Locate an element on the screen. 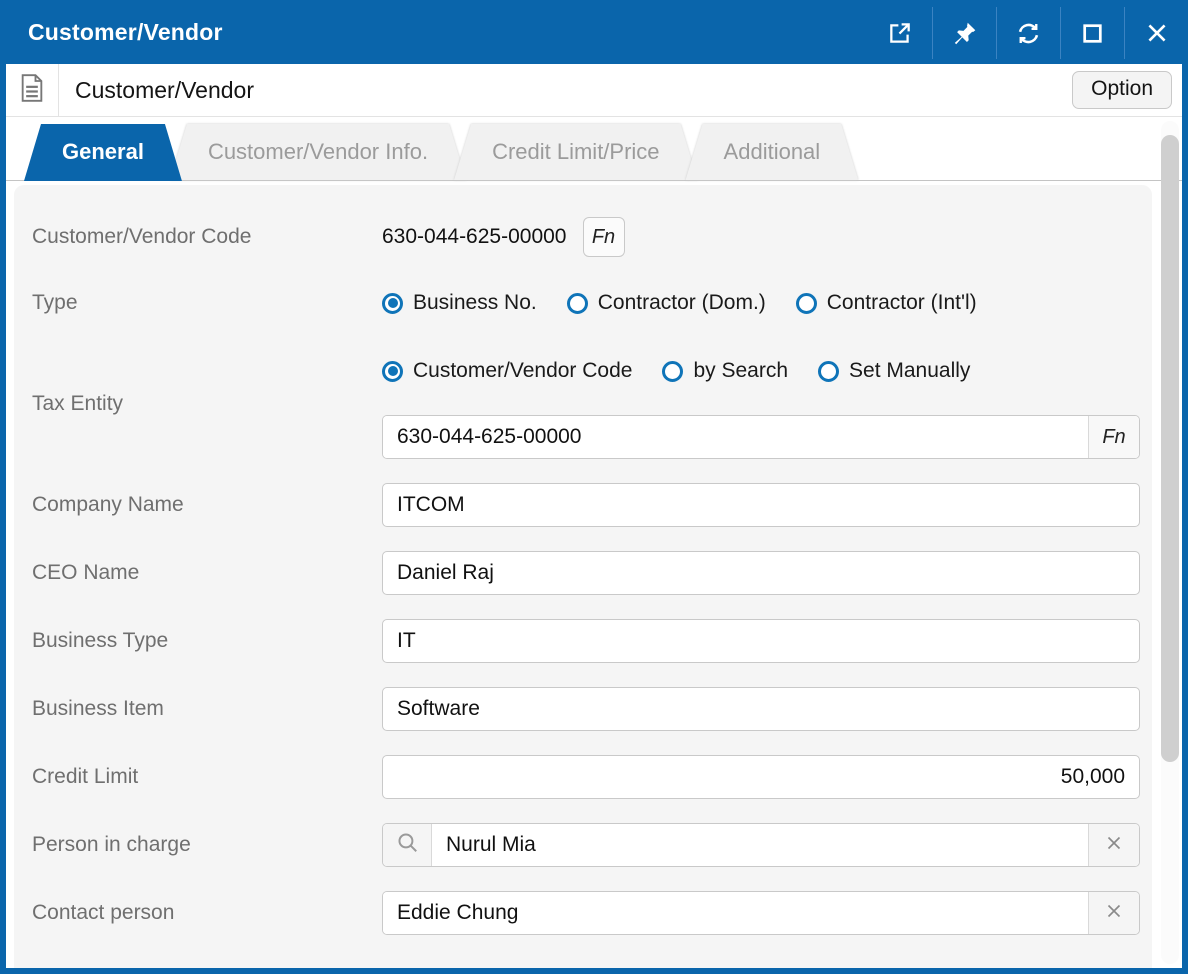 This screenshot has width=1188, height=974. pin-icon is located at coordinates (965, 33).